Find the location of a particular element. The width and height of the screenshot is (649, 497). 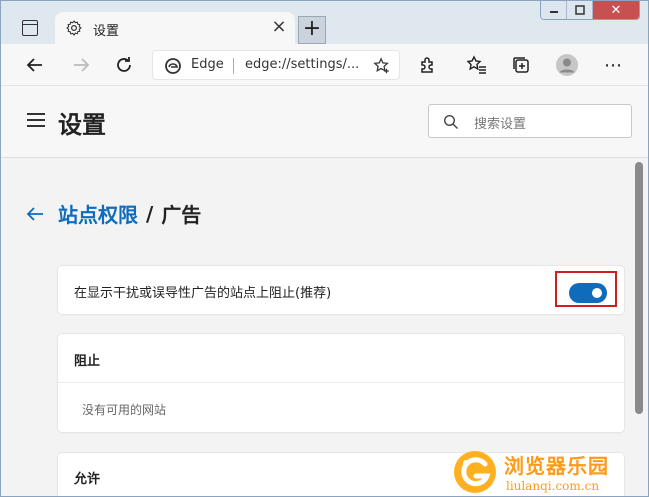

breadcrumb: 站点权限 / 广告 is located at coordinates (113, 213).